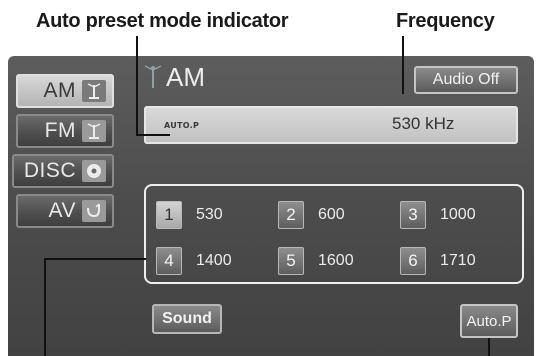  I want to click on preset-button-5: 5 1600, so click(335, 261).